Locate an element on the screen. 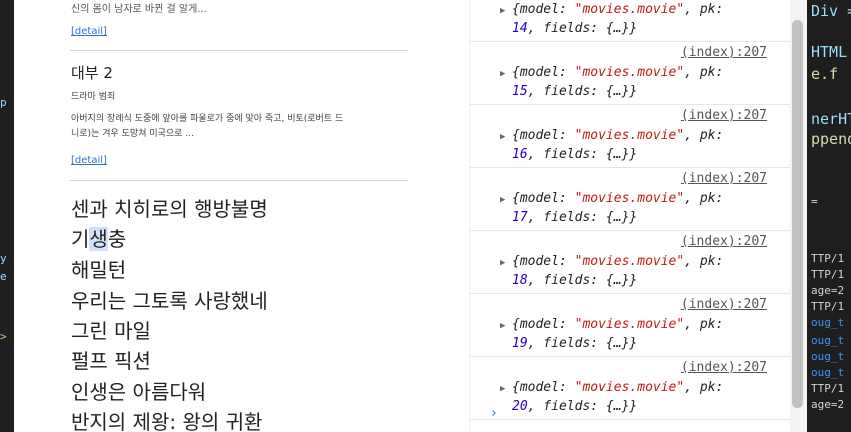 The width and height of the screenshot is (851, 432). console-scrollbar-thumb is located at coordinates (797, 214).